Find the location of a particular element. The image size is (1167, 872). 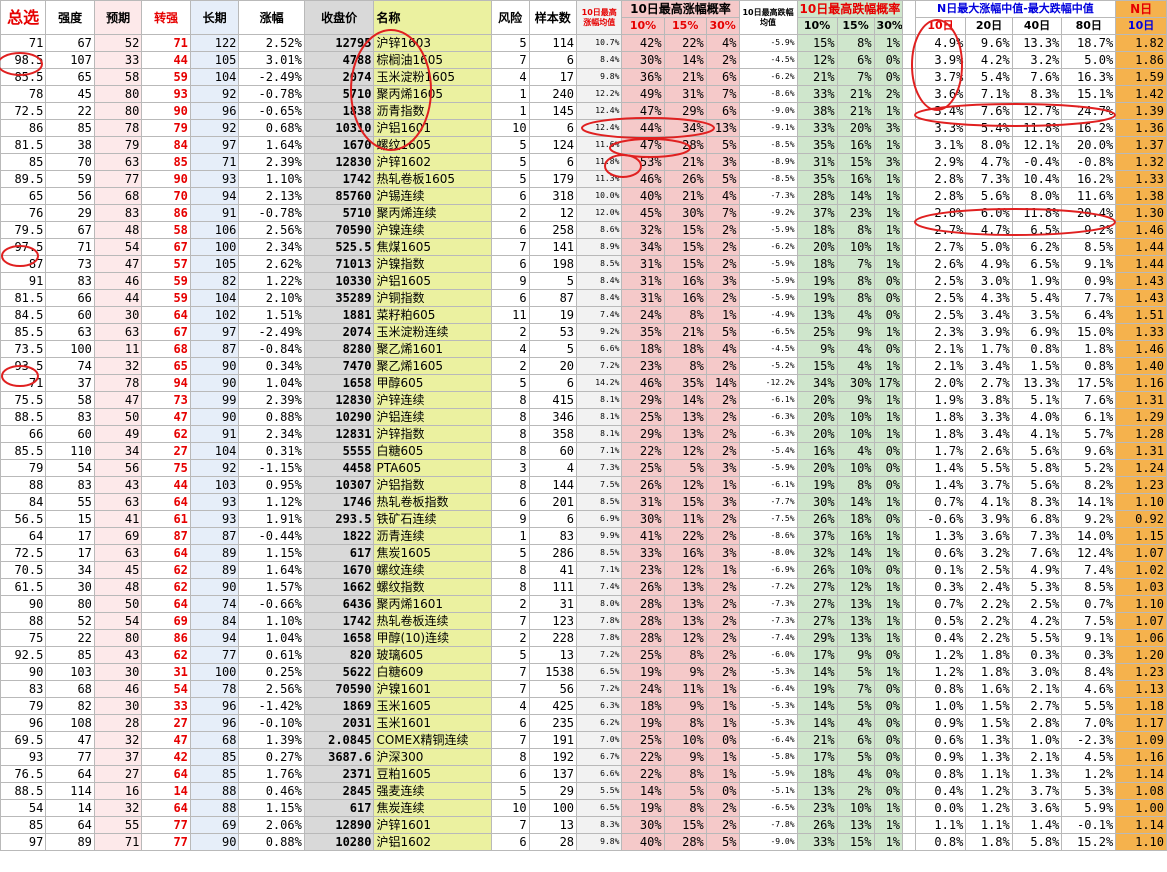

cell-risk: 4 is located at coordinates (510, 77).